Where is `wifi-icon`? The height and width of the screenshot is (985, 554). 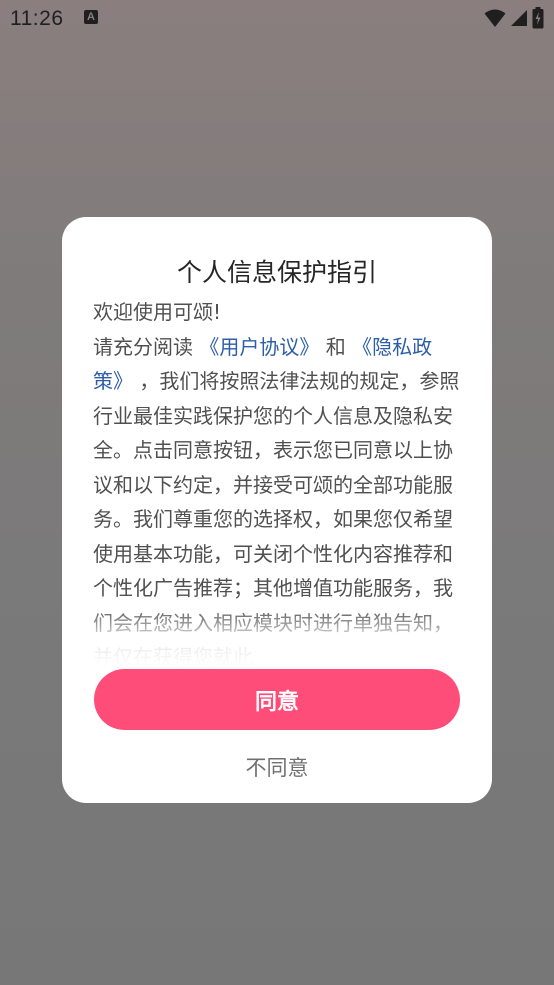
wifi-icon is located at coordinates (495, 18).